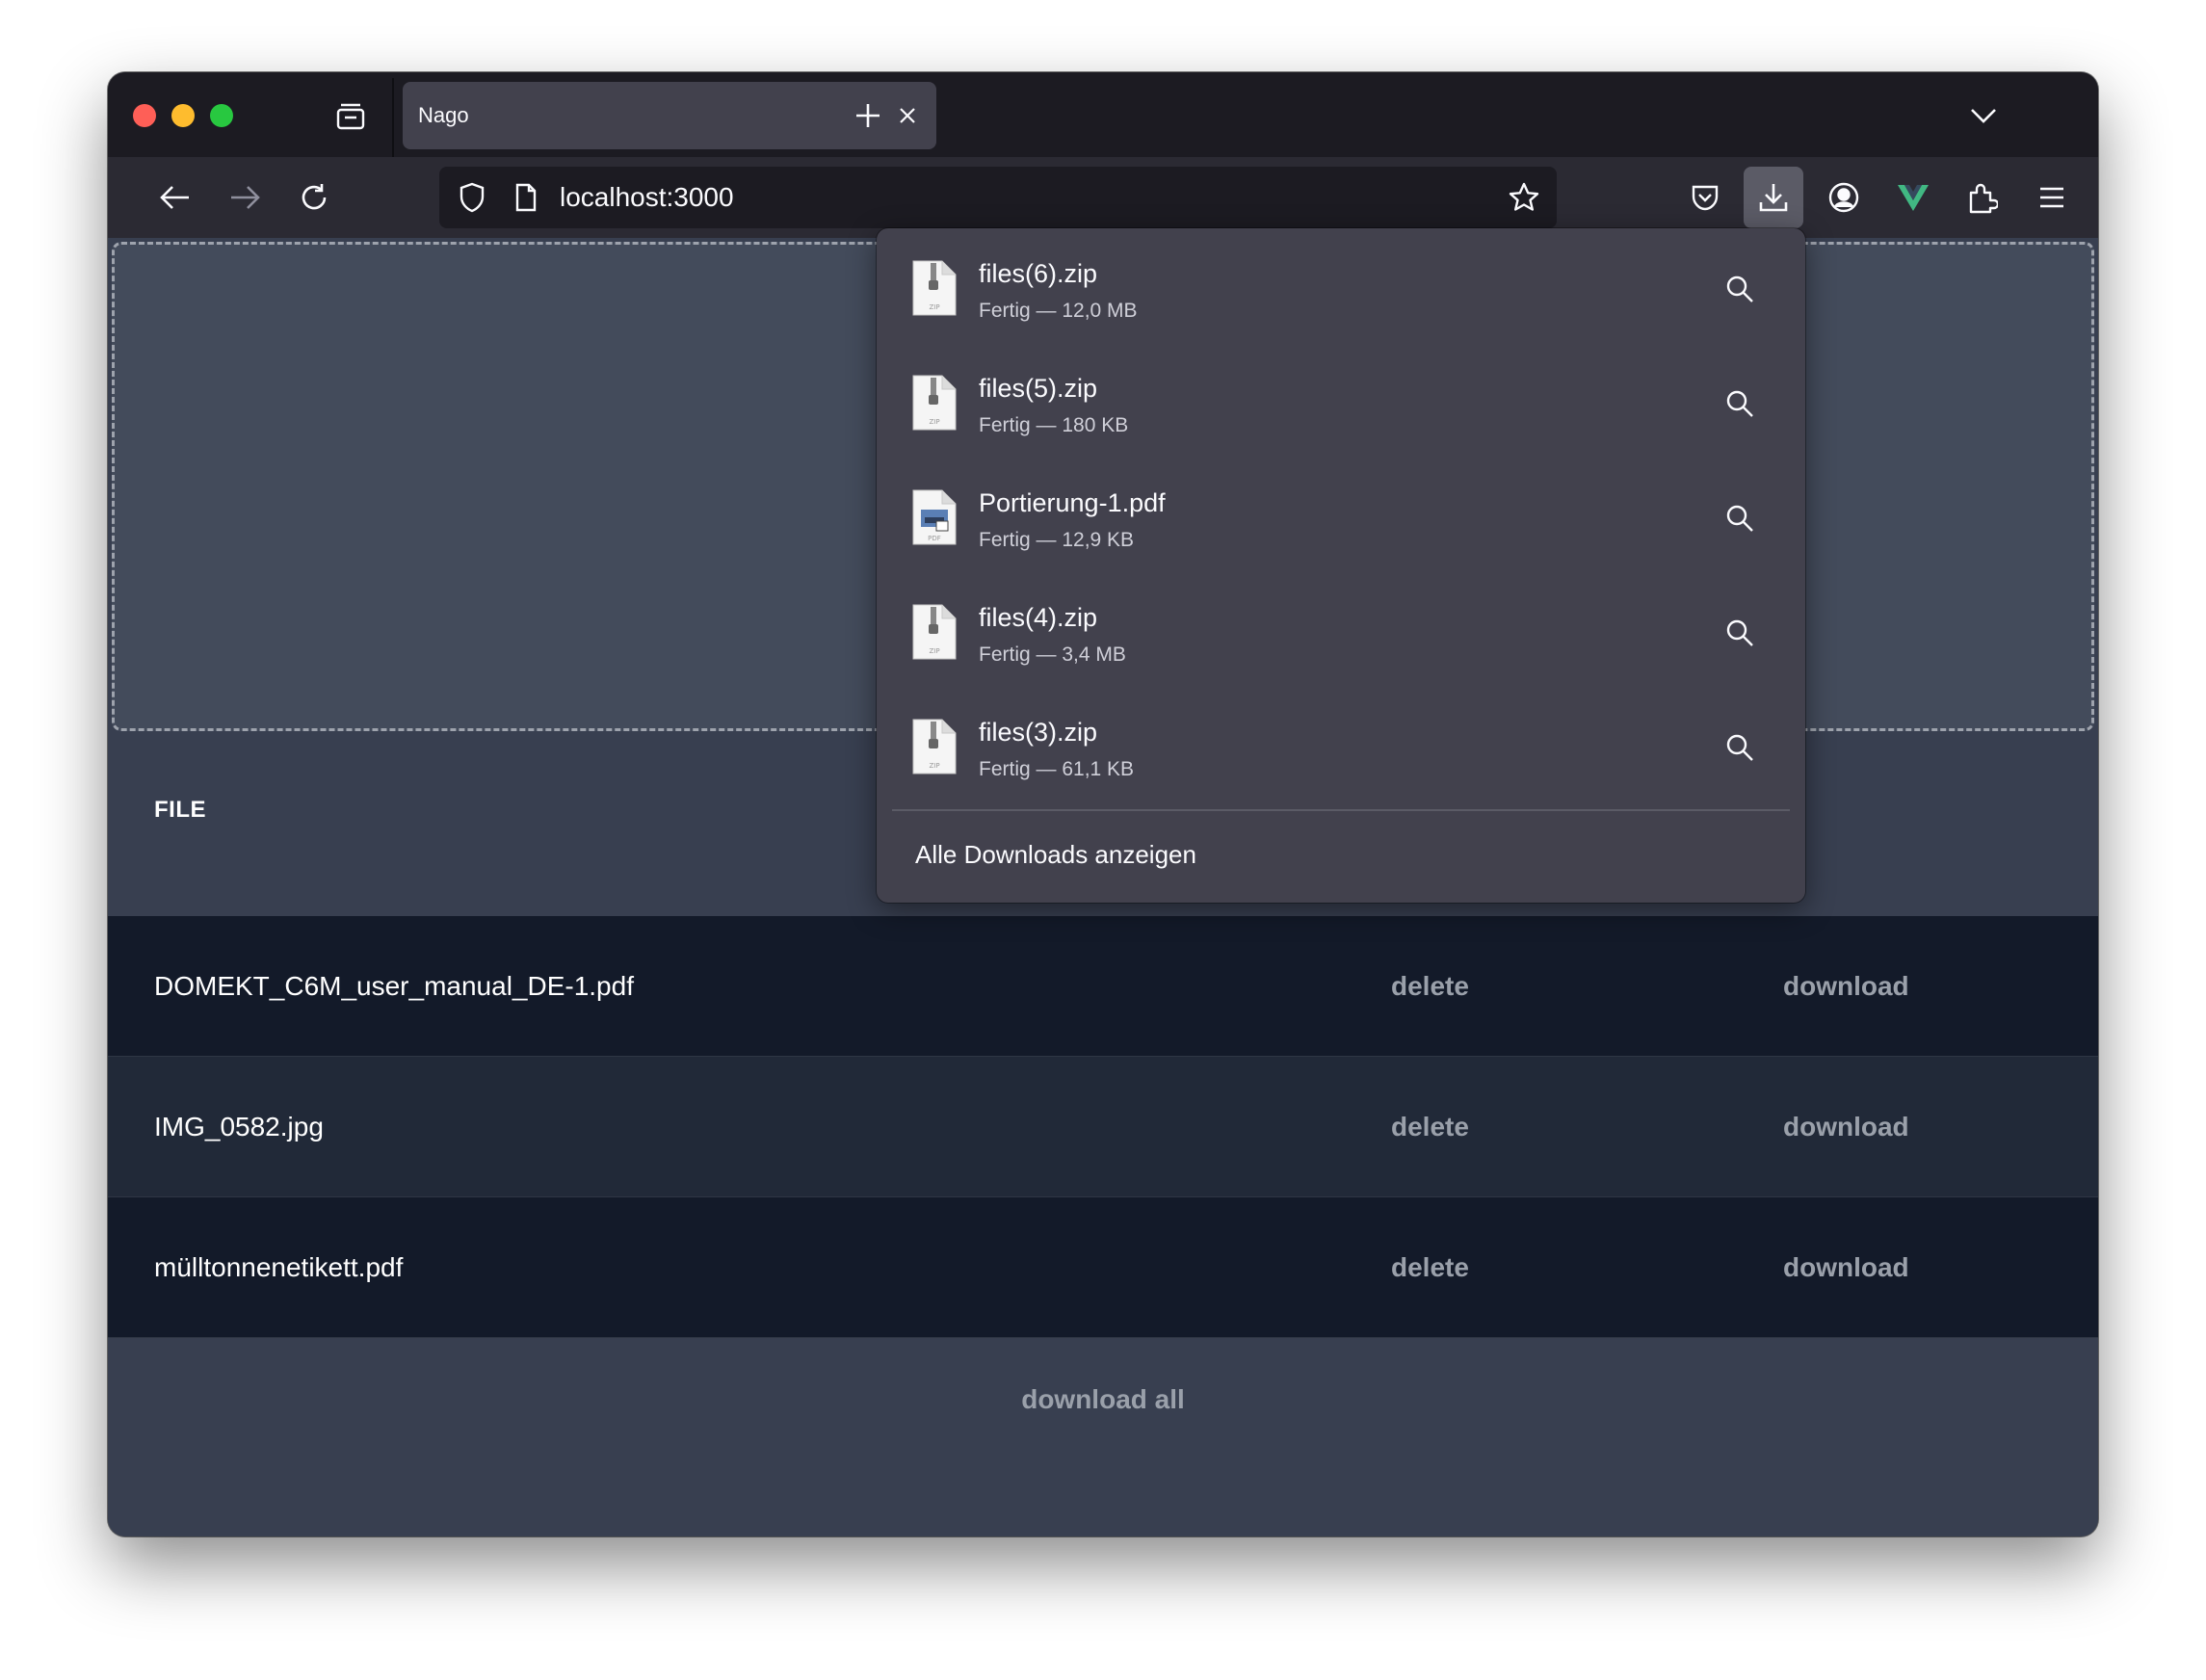 The width and height of the screenshot is (2206, 1680). I want to click on download-name: files(5).zip, so click(1038, 388).